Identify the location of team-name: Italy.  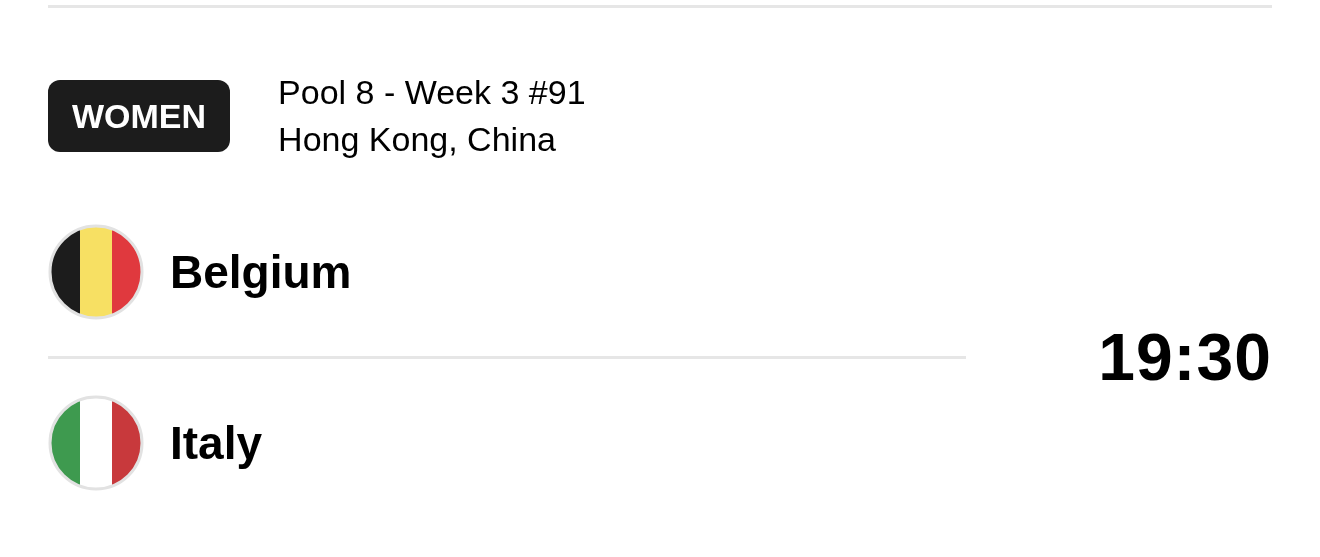
(216, 443).